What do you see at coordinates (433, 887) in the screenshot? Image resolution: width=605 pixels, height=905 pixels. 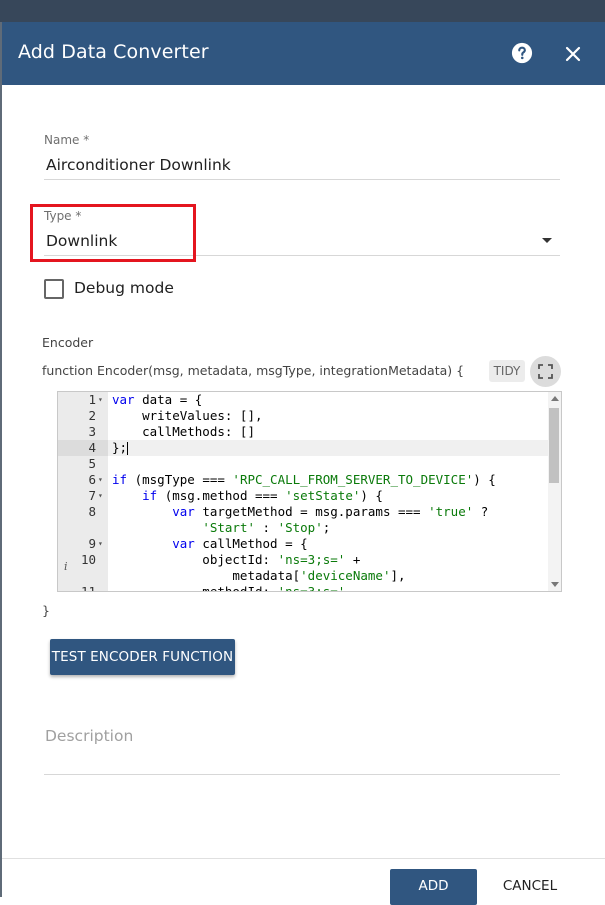 I see `add-button: ADD` at bounding box center [433, 887].